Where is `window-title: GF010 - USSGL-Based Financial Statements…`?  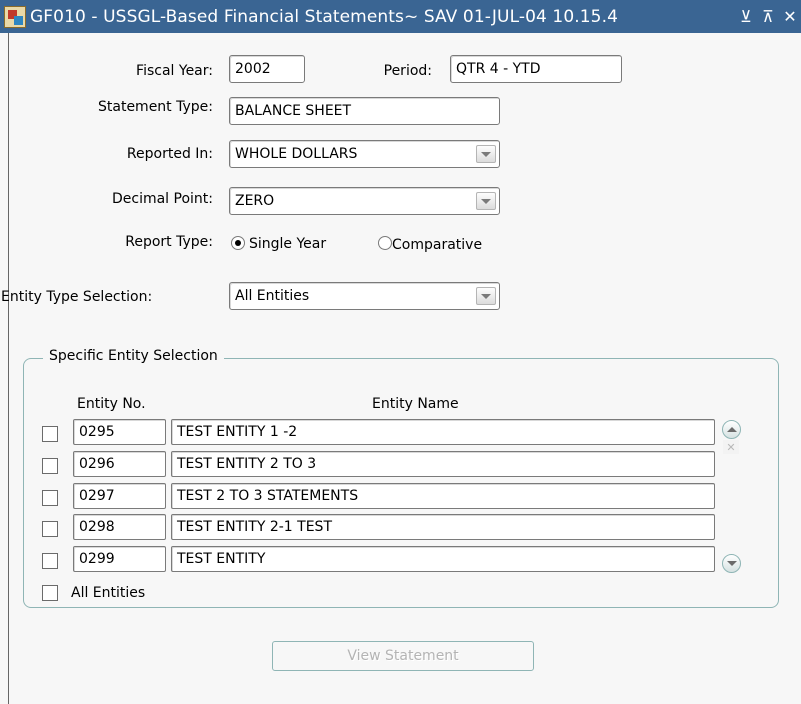 window-title: GF010 - USSGL-Based Financial Statements… is located at coordinates (324, 16).